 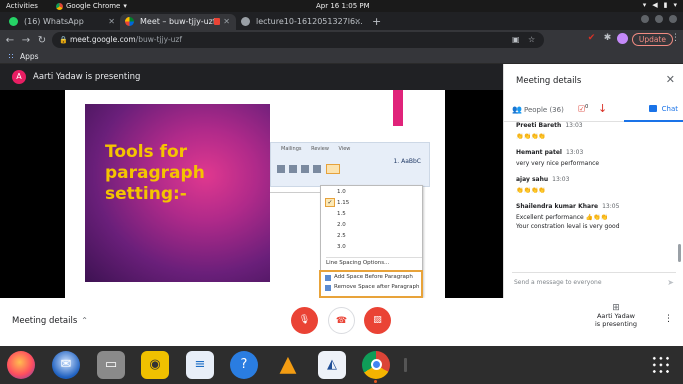 I want to click on update-button: Update, so click(x=652, y=39).